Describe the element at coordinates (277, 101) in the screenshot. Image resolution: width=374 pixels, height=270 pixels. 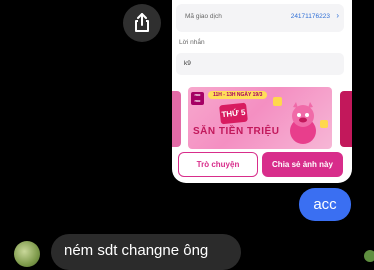
I see `gift-icon` at that location.